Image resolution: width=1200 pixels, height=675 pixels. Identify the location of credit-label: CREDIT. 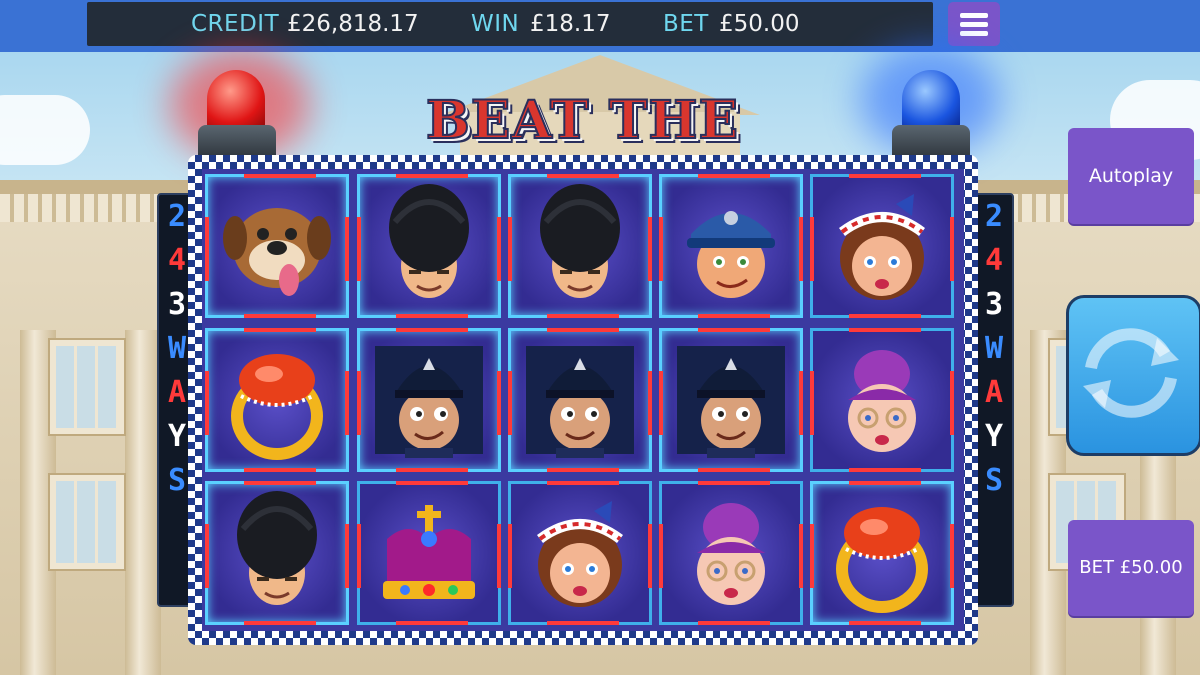
(235, 24).